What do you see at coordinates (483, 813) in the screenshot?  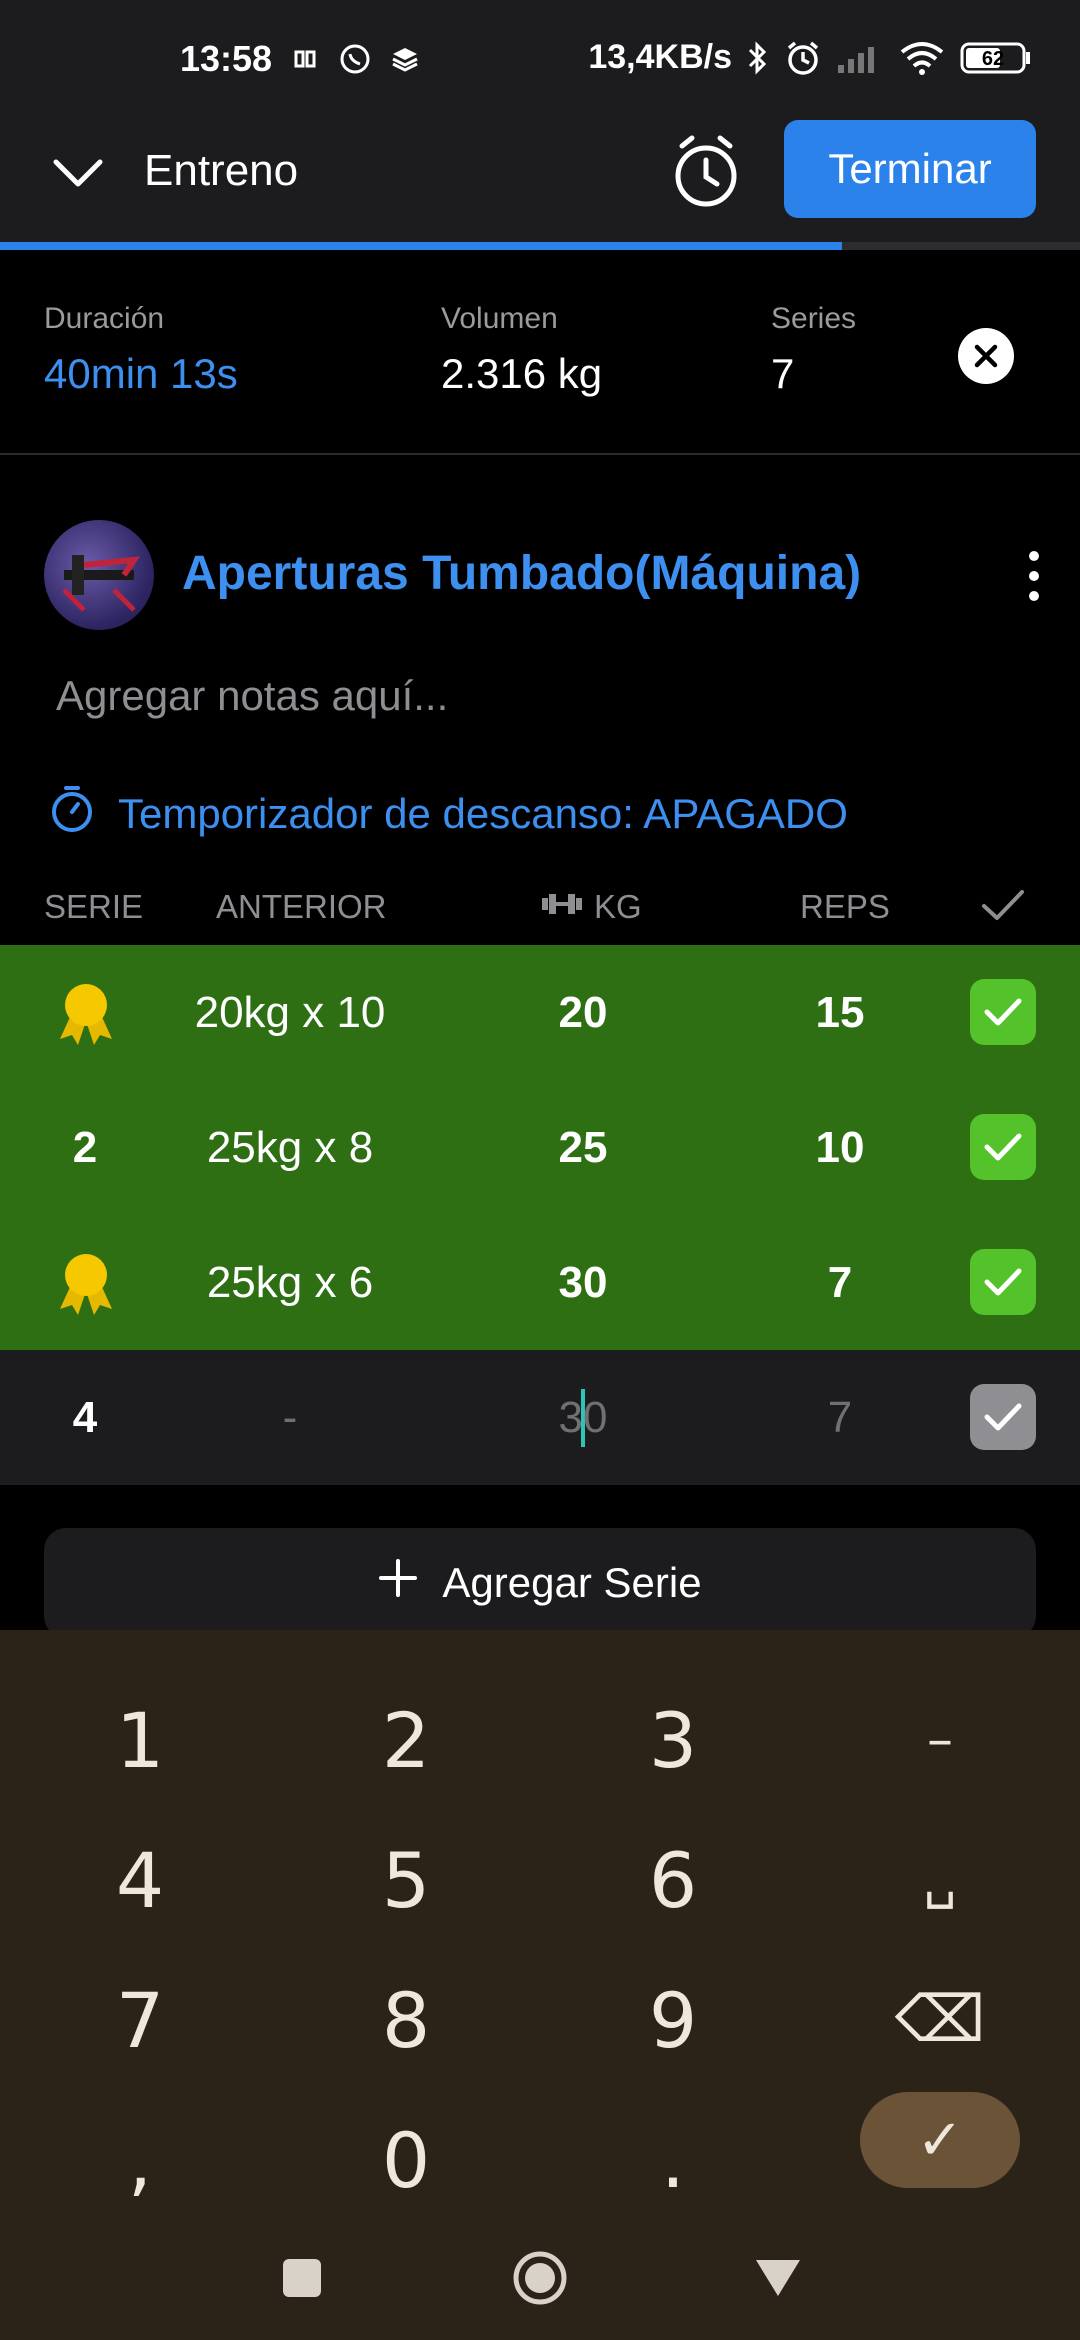 I see `rest-timer-label: Temporizador de descanso: APAGADO` at bounding box center [483, 813].